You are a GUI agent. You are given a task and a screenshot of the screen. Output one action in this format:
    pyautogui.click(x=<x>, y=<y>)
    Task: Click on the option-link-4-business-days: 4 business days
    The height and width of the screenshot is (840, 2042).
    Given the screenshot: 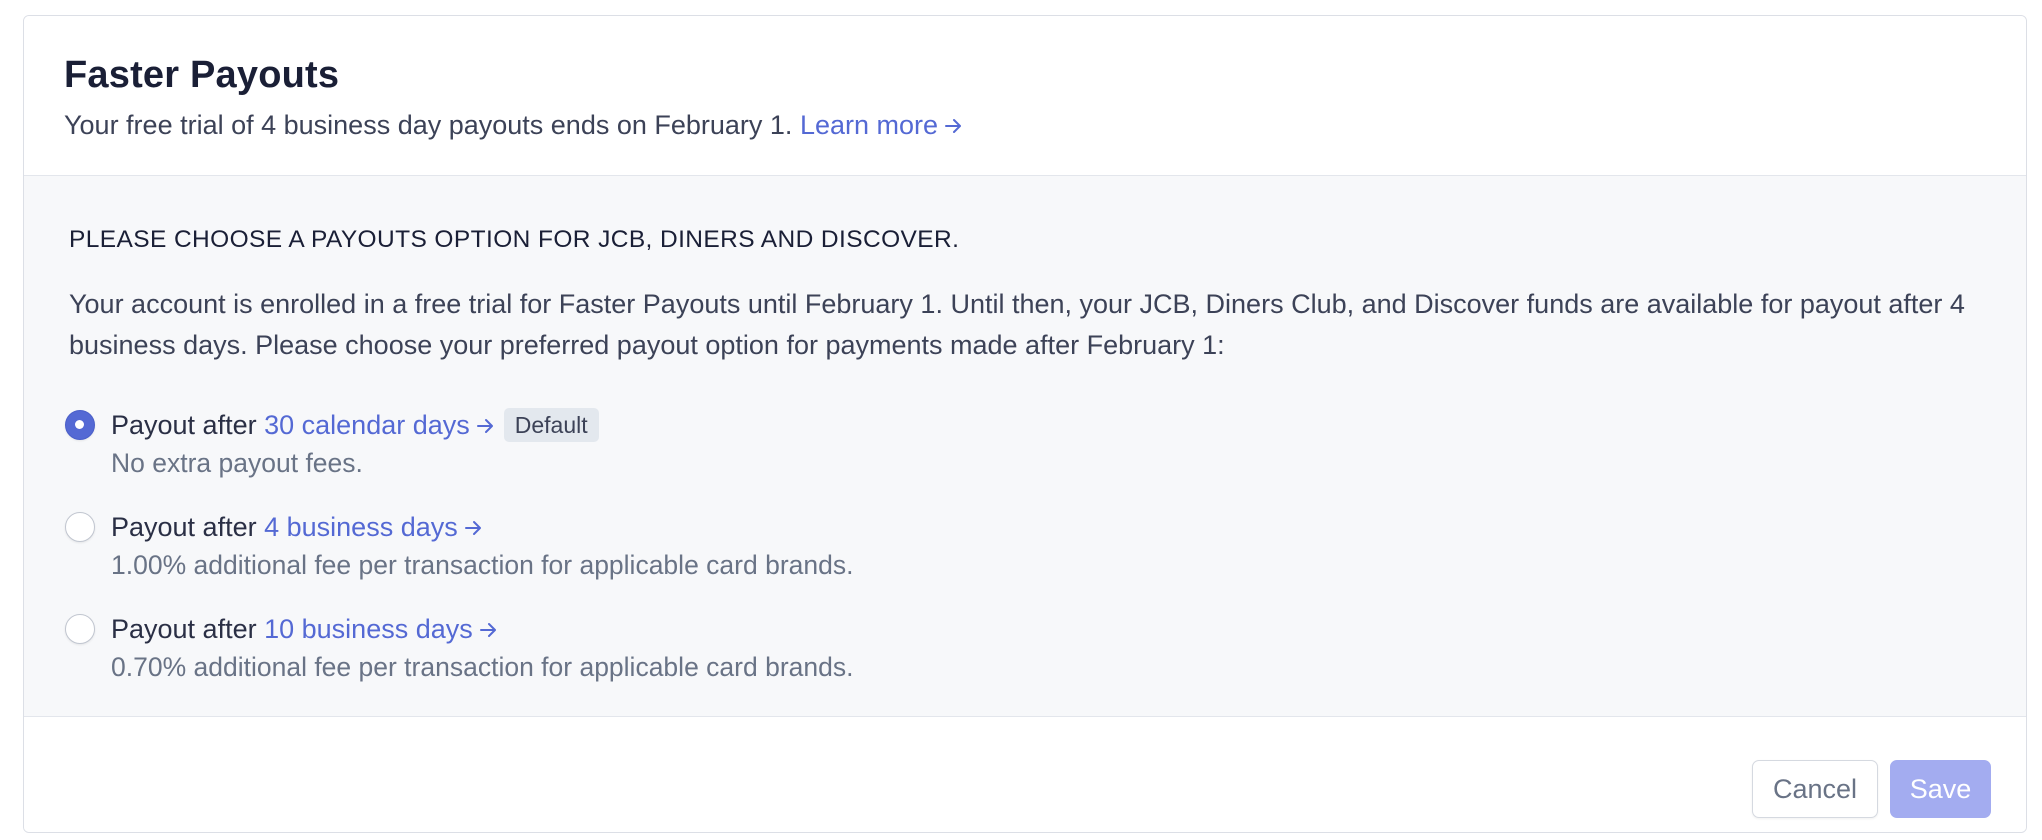 What is the action you would take?
    pyautogui.click(x=374, y=527)
    